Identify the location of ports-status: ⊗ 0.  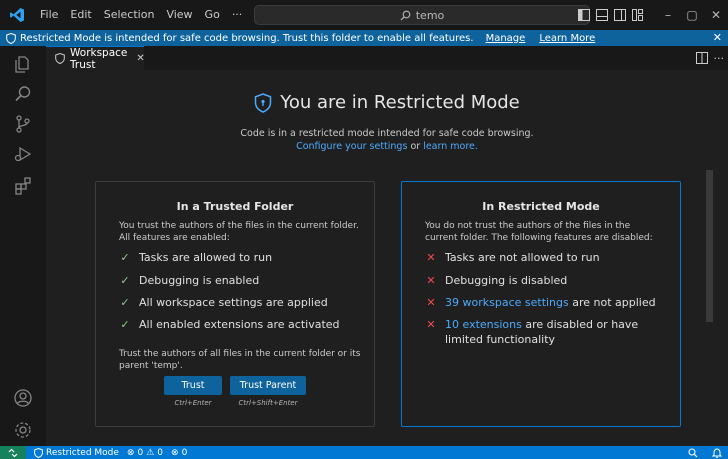
(179, 453).